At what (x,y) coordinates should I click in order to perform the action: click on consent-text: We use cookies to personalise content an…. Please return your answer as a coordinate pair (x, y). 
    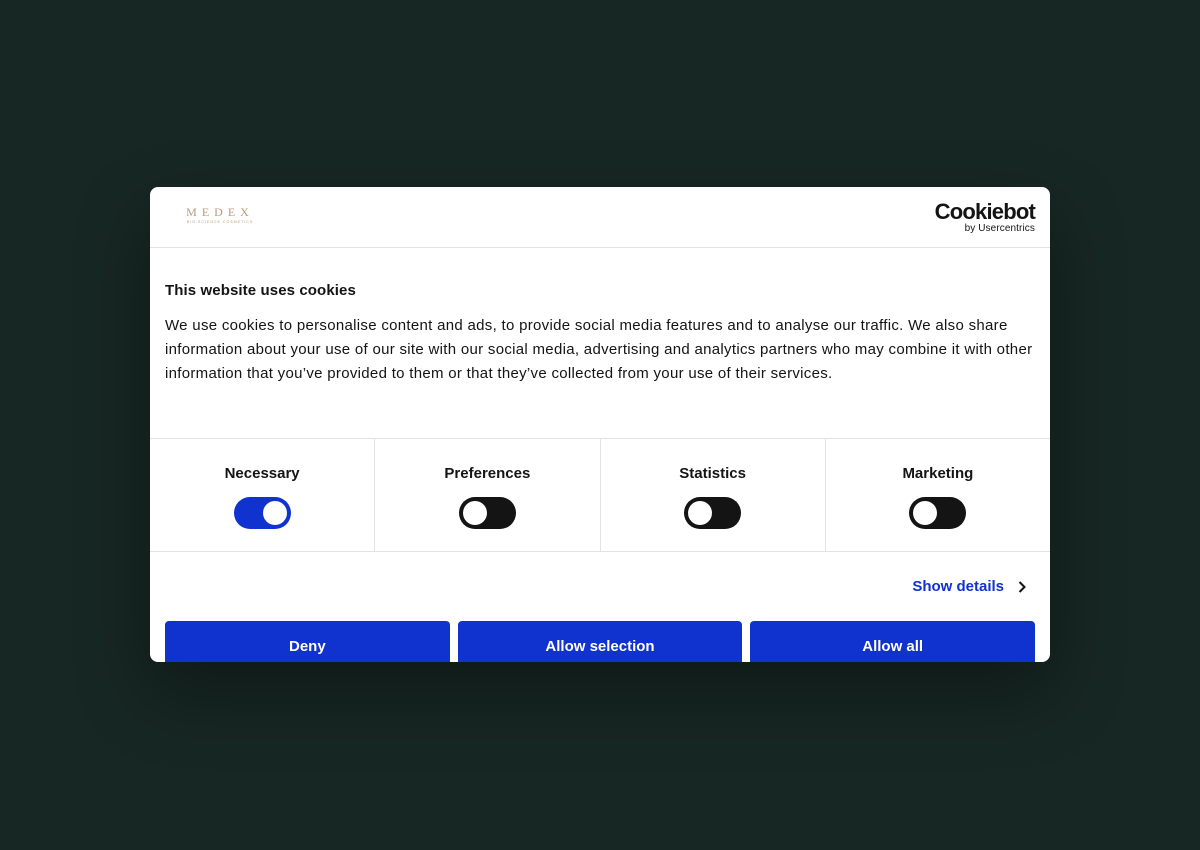
    Looking at the image, I should click on (599, 349).